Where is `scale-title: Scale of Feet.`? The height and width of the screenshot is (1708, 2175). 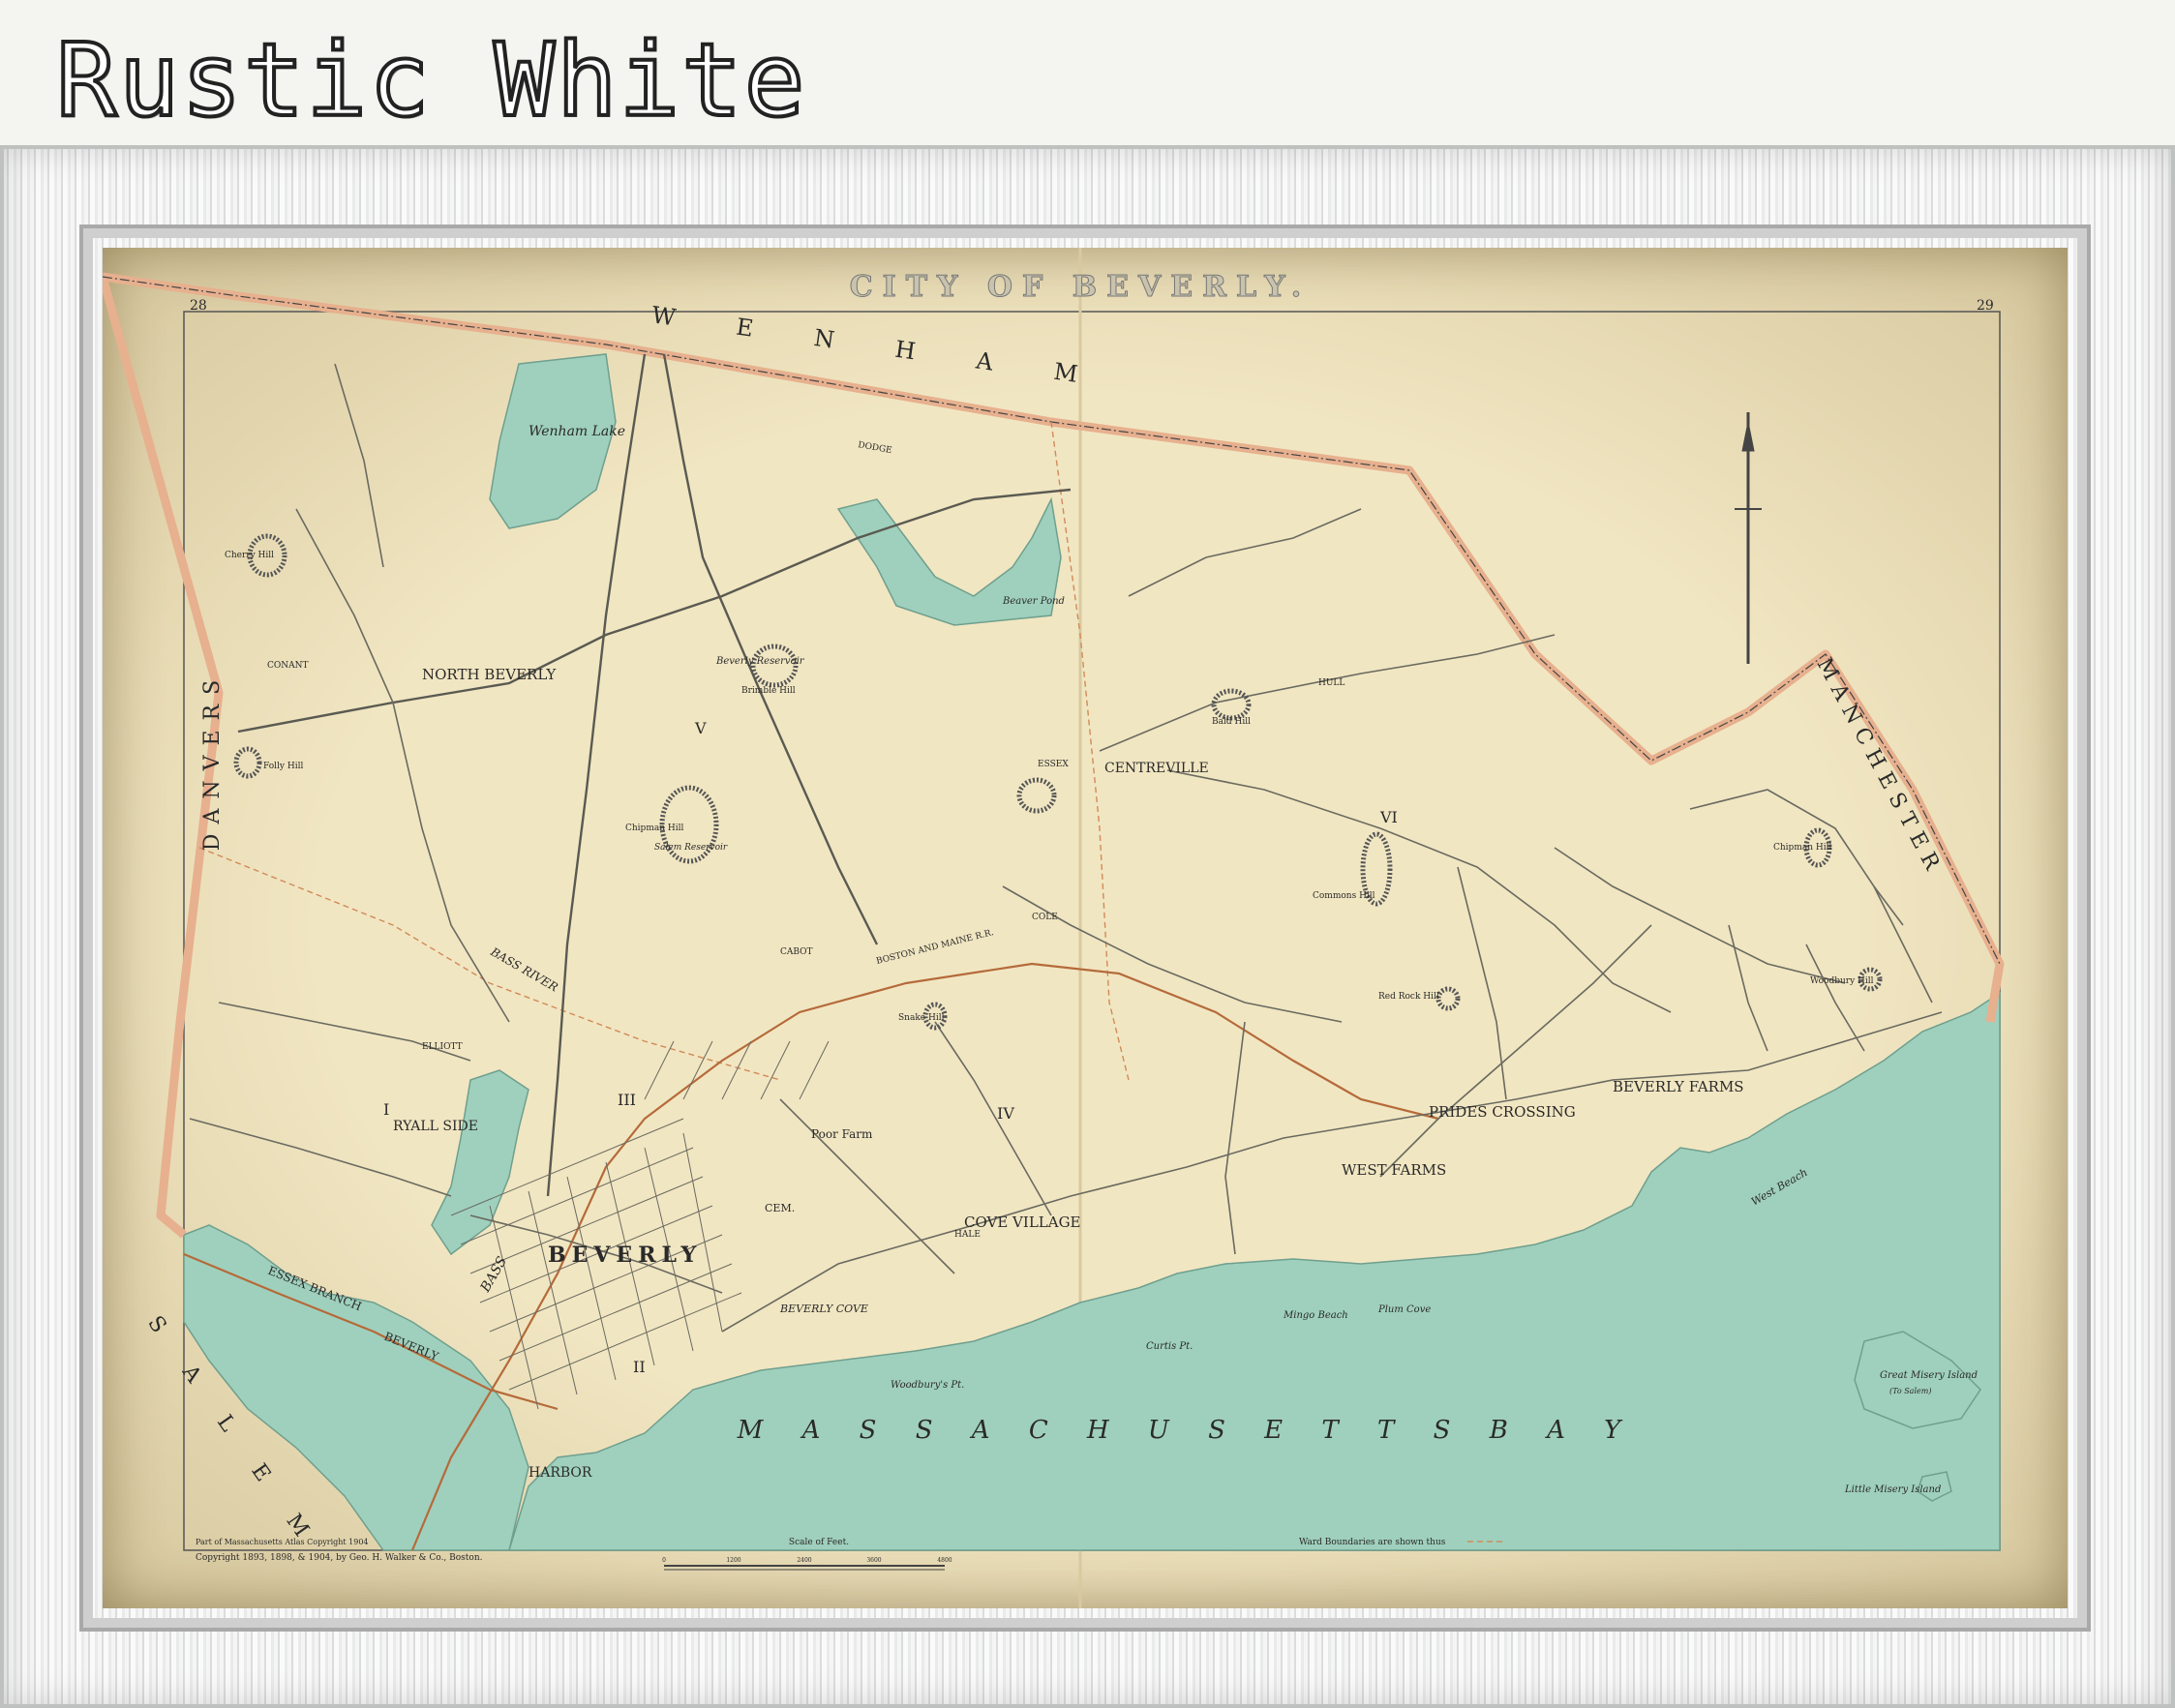
scale-title: Scale of Feet. is located at coordinates (819, 1543).